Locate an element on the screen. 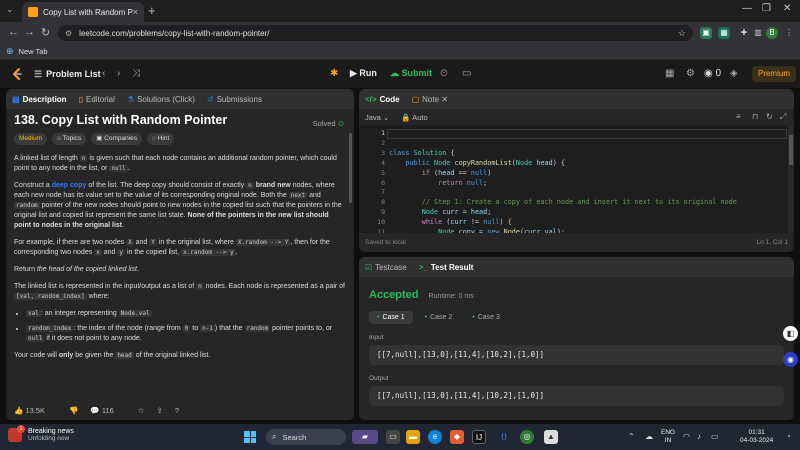 The image size is (800, 450). site-info-icon: ⚙ is located at coordinates (68, 33).